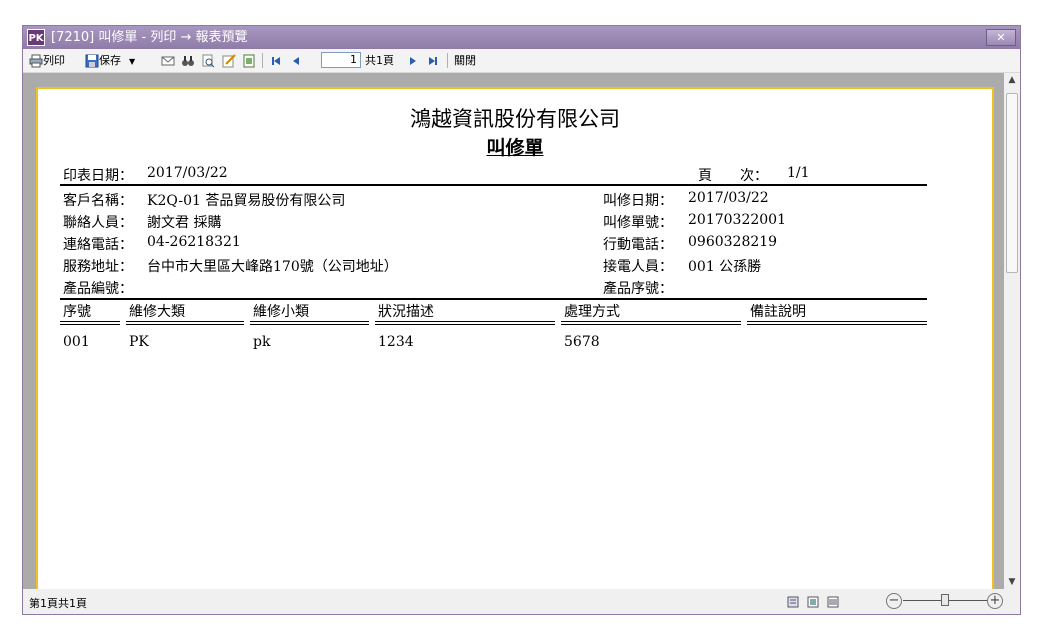  I want to click on receiver-label: 接電人員：, so click(638, 267).